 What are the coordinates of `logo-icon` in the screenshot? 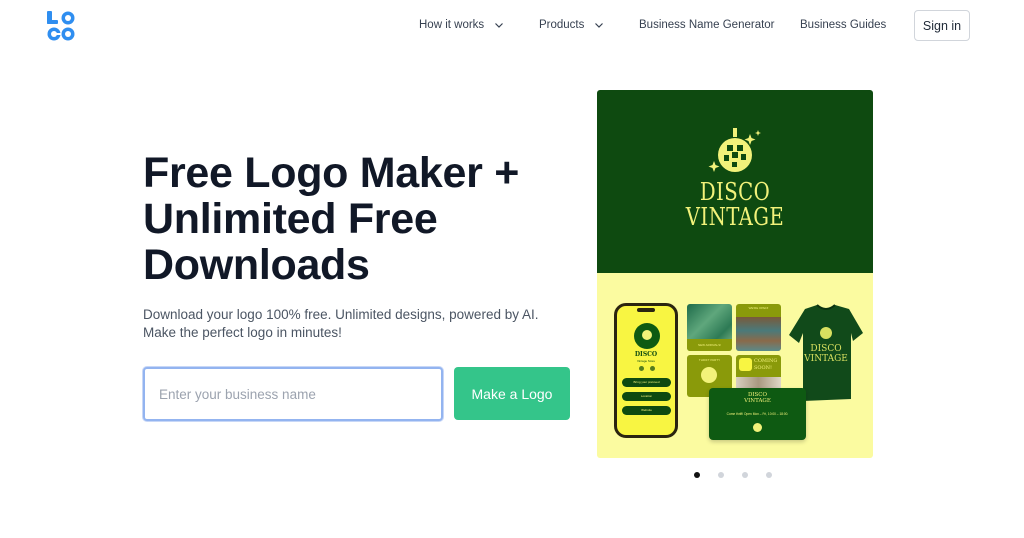 It's located at (61, 26).